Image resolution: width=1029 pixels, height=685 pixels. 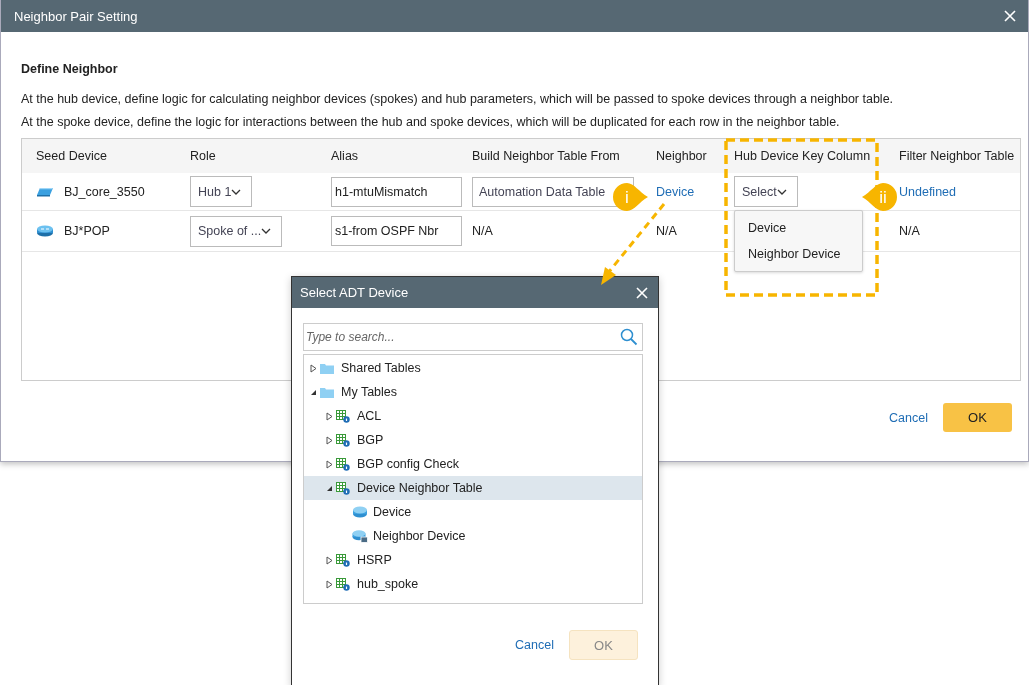 I want to click on column-header: Role, so click(x=260, y=156).